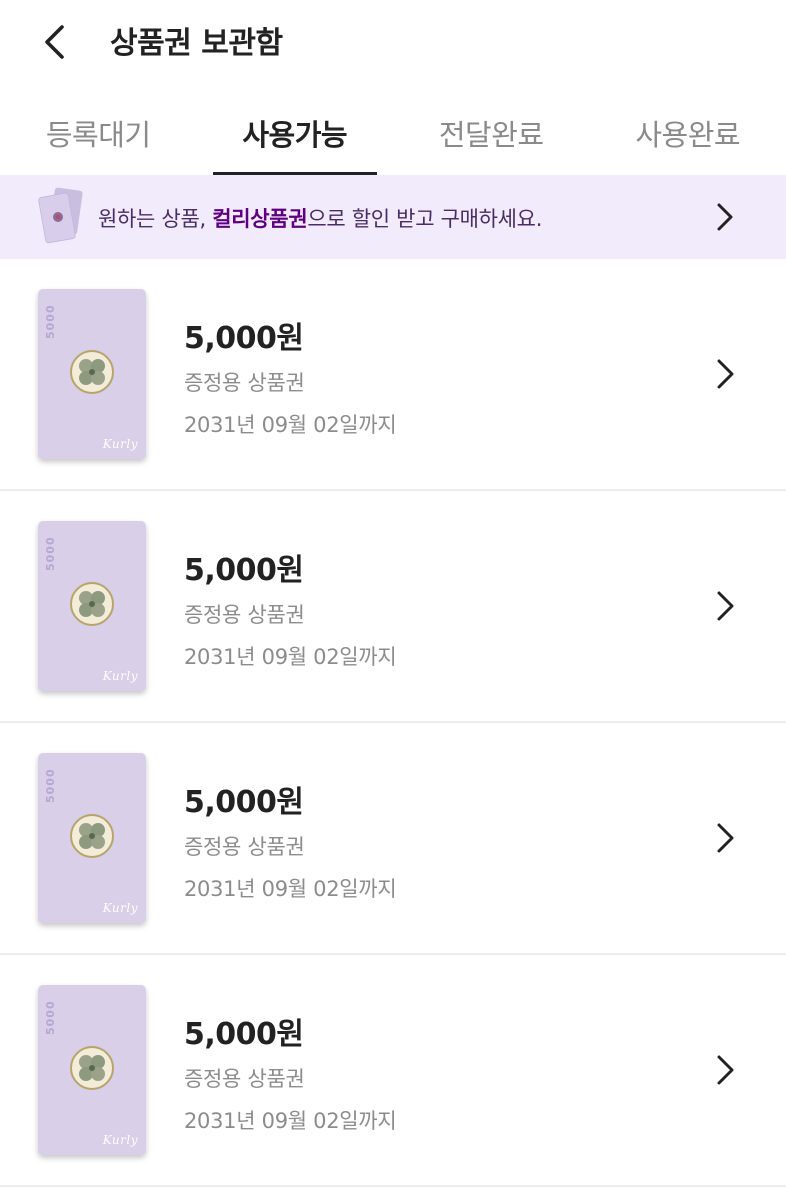 The height and width of the screenshot is (1200, 786). Describe the element at coordinates (260, 219) in the screenshot. I see `promo-text-highlight: 컬리상품권` at that location.